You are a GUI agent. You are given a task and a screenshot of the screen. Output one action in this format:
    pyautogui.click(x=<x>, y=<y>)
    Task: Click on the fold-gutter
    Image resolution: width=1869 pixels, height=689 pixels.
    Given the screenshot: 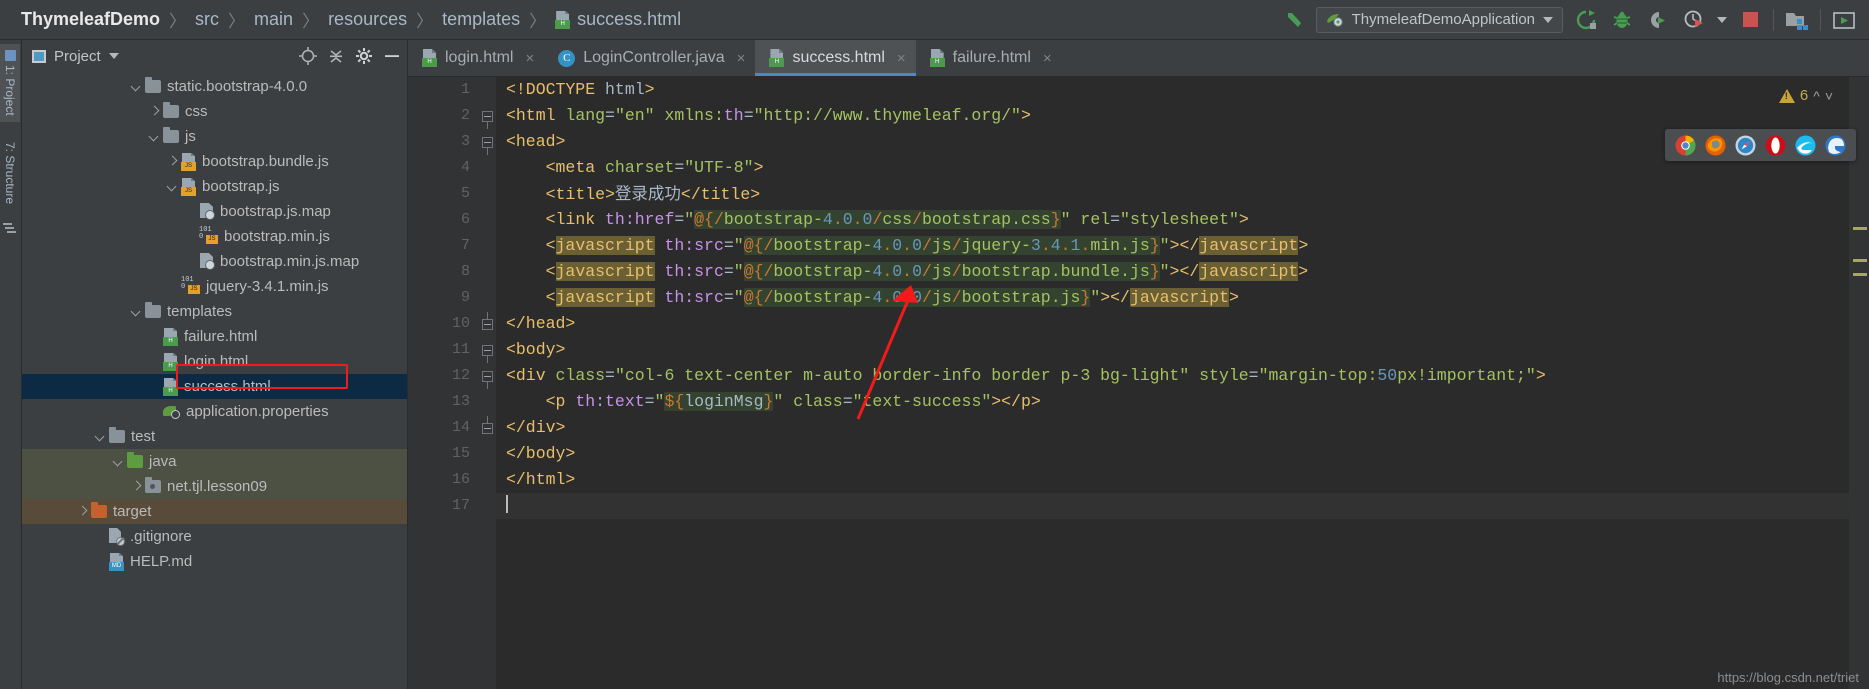 What is the action you would take?
    pyautogui.click(x=488, y=383)
    